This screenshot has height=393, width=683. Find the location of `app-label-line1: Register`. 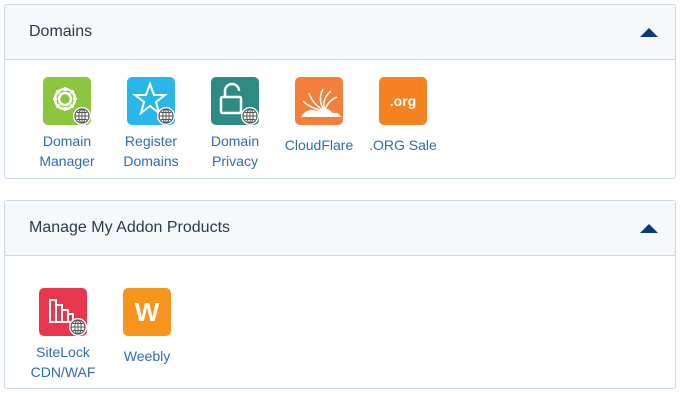

app-label-line1: Register is located at coordinates (151, 141).